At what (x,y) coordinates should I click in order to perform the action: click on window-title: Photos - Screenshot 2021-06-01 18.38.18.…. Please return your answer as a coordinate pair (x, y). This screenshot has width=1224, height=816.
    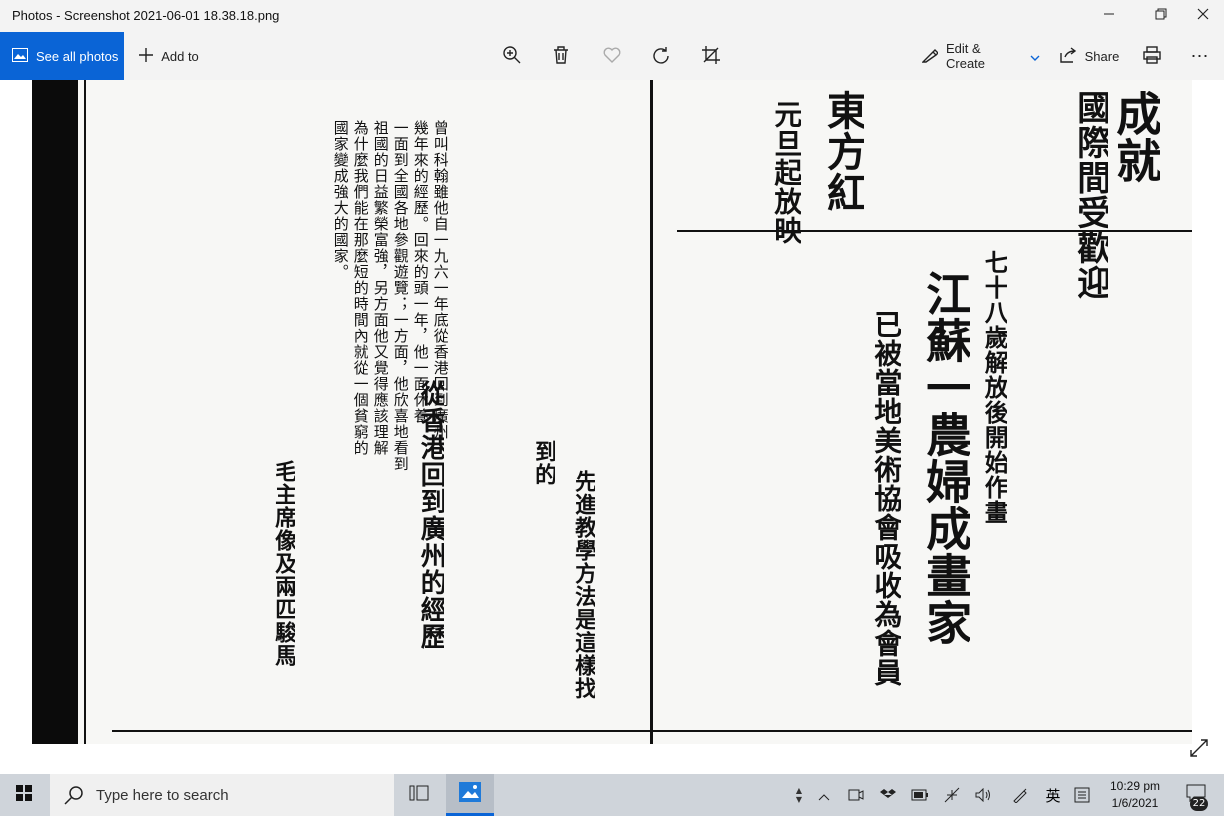
    Looking at the image, I should click on (146, 15).